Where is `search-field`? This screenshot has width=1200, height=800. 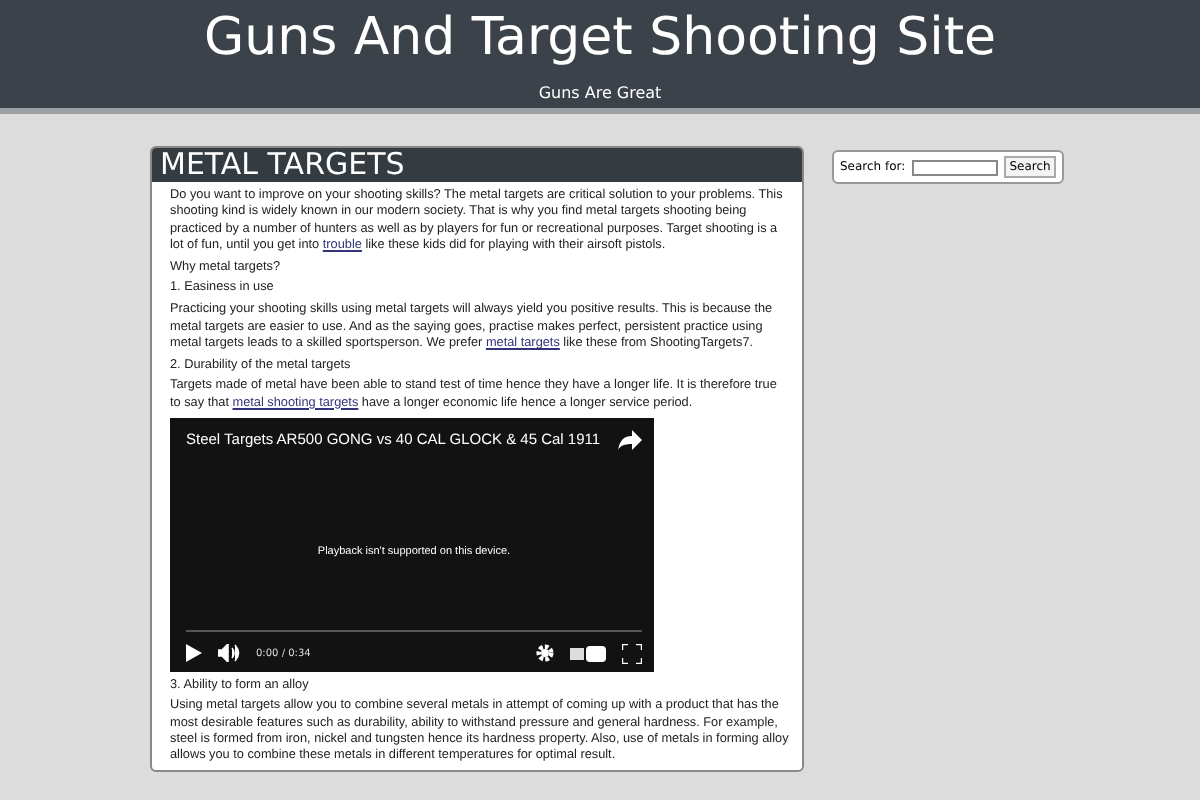 search-field is located at coordinates (954, 167).